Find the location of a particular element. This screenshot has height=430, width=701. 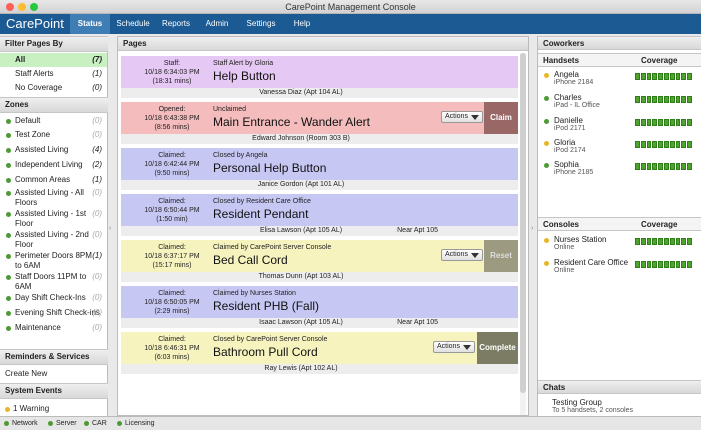

zone-label: Assisted Living is located at coordinates (42, 149).